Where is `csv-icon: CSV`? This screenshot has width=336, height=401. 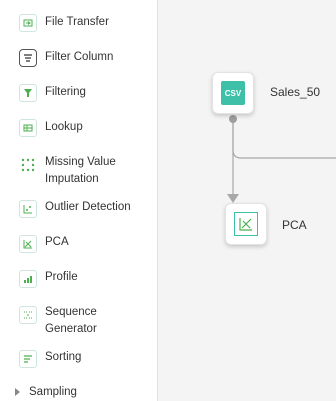 csv-icon: CSV is located at coordinates (233, 93).